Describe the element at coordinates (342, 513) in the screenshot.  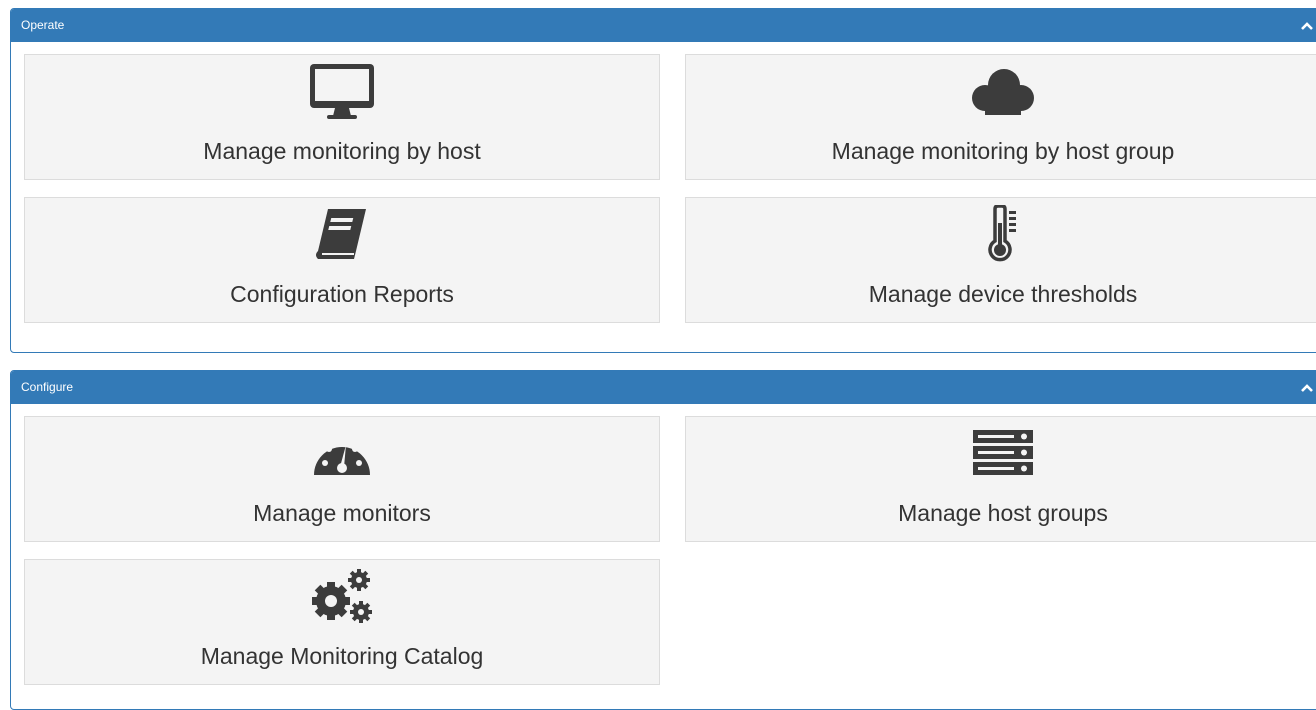
I see `tile-label: Manage monitors` at that location.